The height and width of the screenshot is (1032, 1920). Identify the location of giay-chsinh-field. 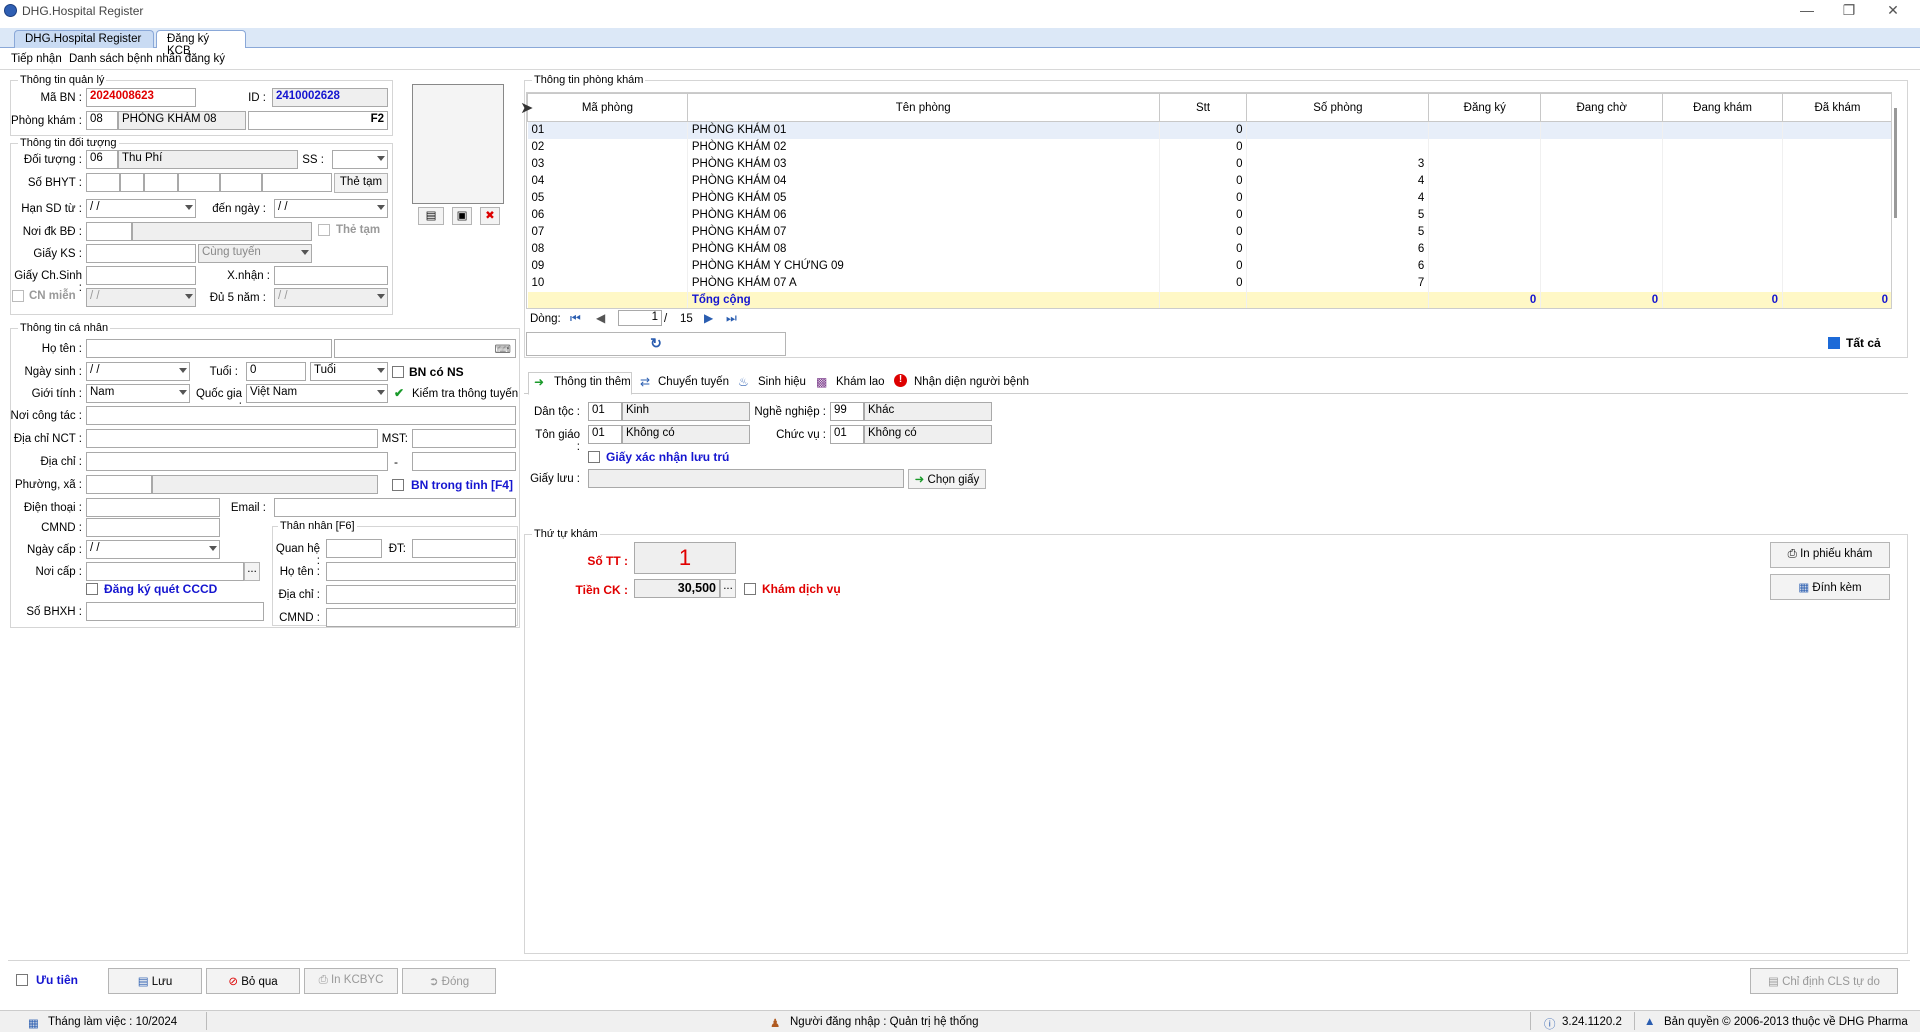
(141, 275).